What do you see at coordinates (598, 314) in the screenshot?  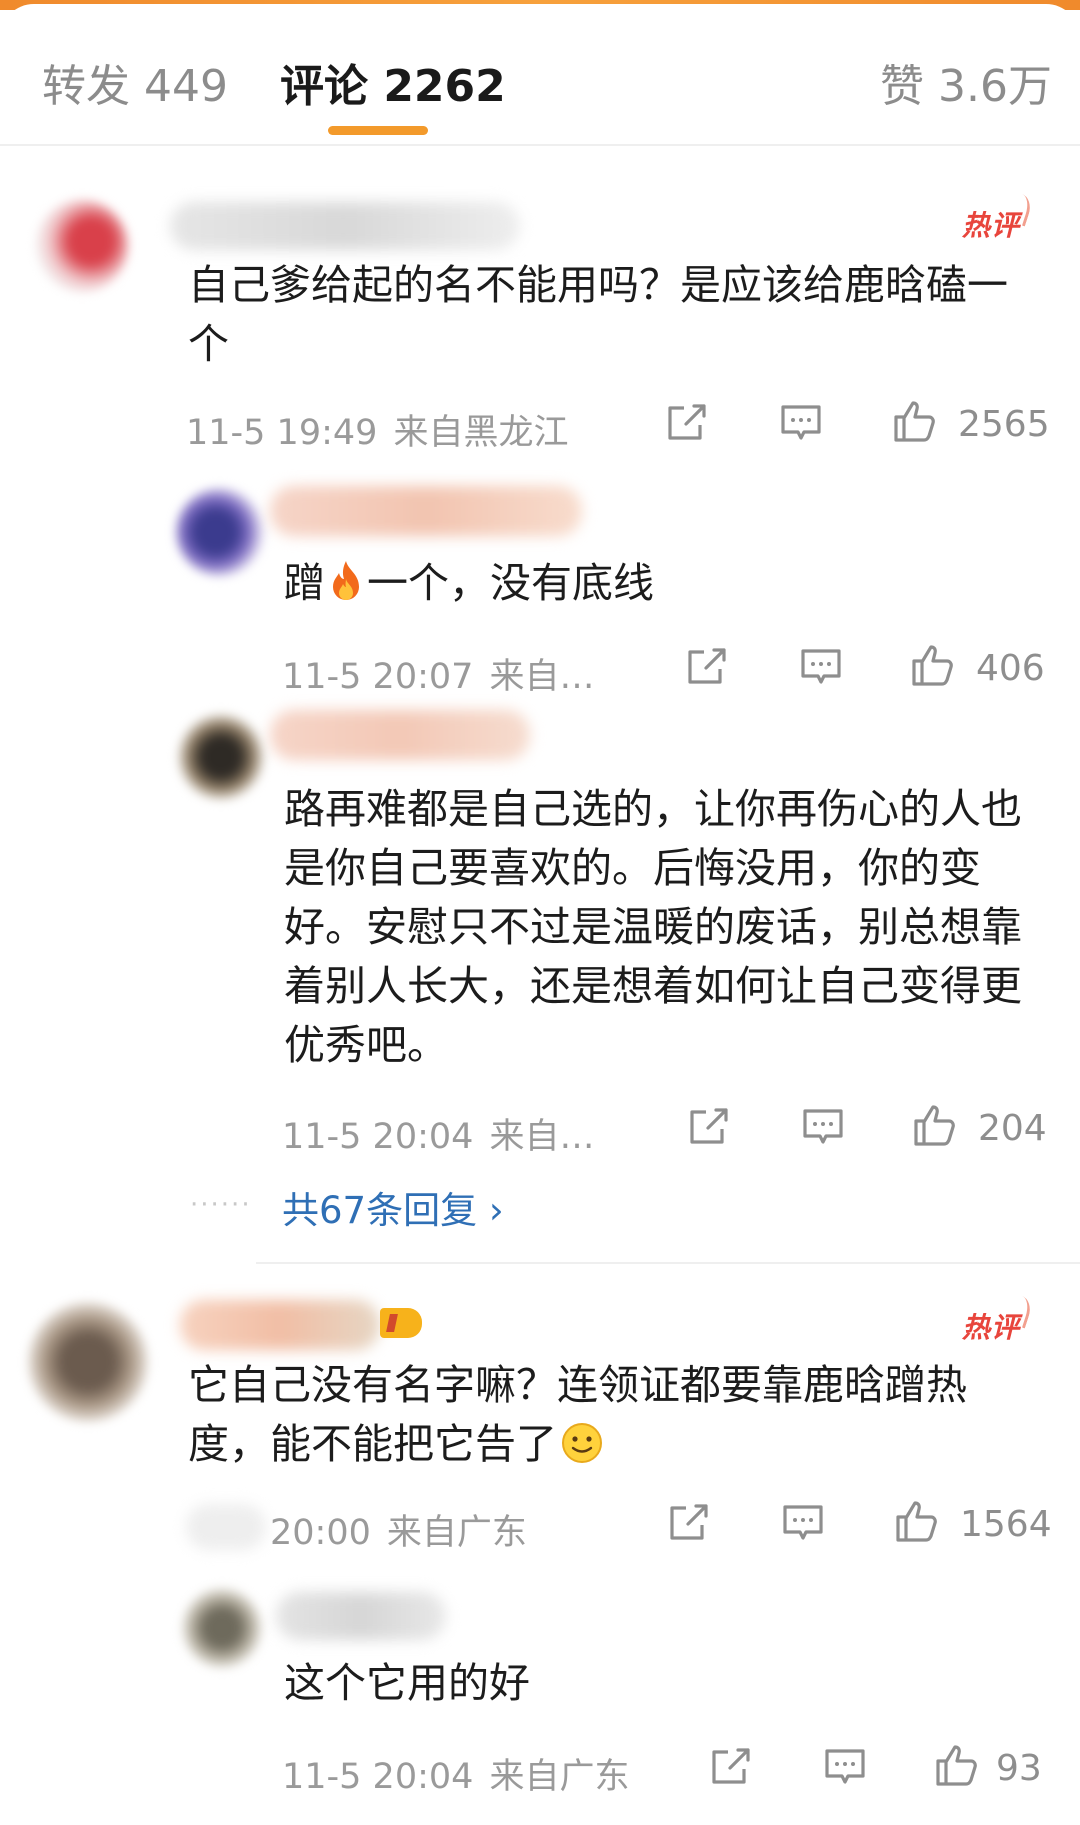 I see `comment-text: 自己爹给起的名不能用吗？是应该给鹿晗磕一个` at bounding box center [598, 314].